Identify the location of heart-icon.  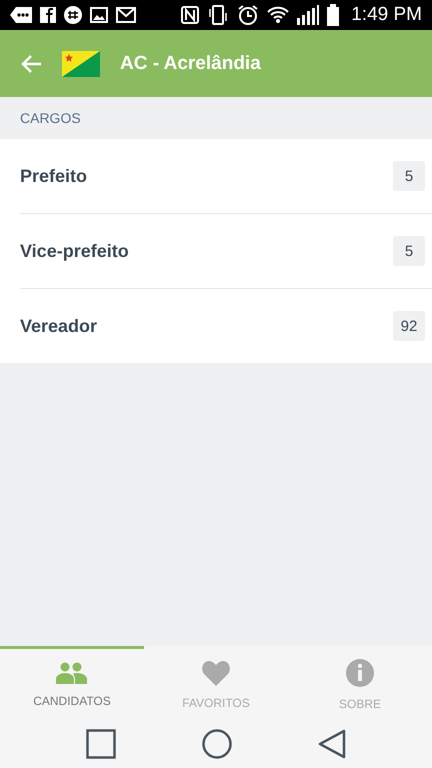
(216, 673).